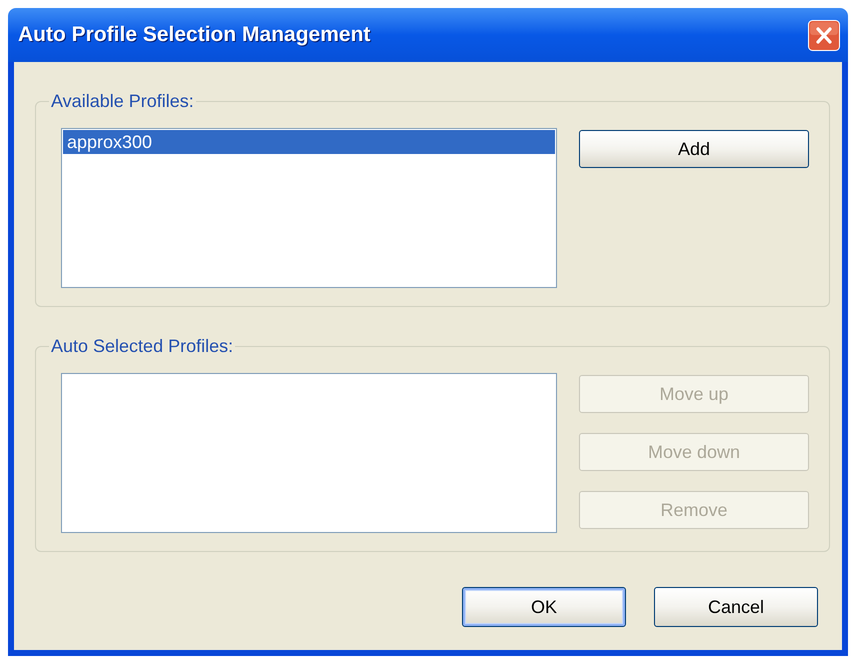  Describe the element at coordinates (309, 208) in the screenshot. I see `profile-list: approx300` at that location.